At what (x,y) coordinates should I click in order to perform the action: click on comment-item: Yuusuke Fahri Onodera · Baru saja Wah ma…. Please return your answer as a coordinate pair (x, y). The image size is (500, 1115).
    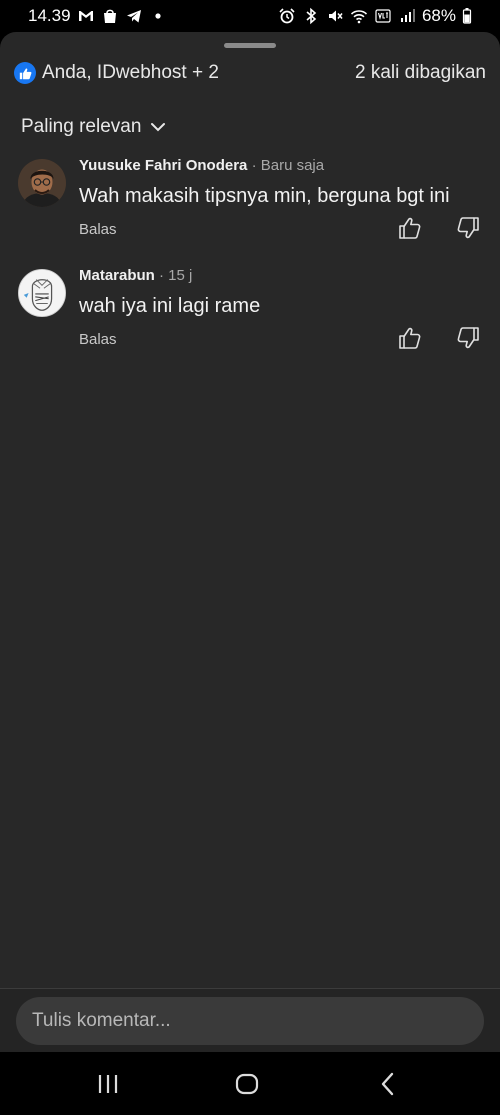
    Looking at the image, I should click on (250, 207).